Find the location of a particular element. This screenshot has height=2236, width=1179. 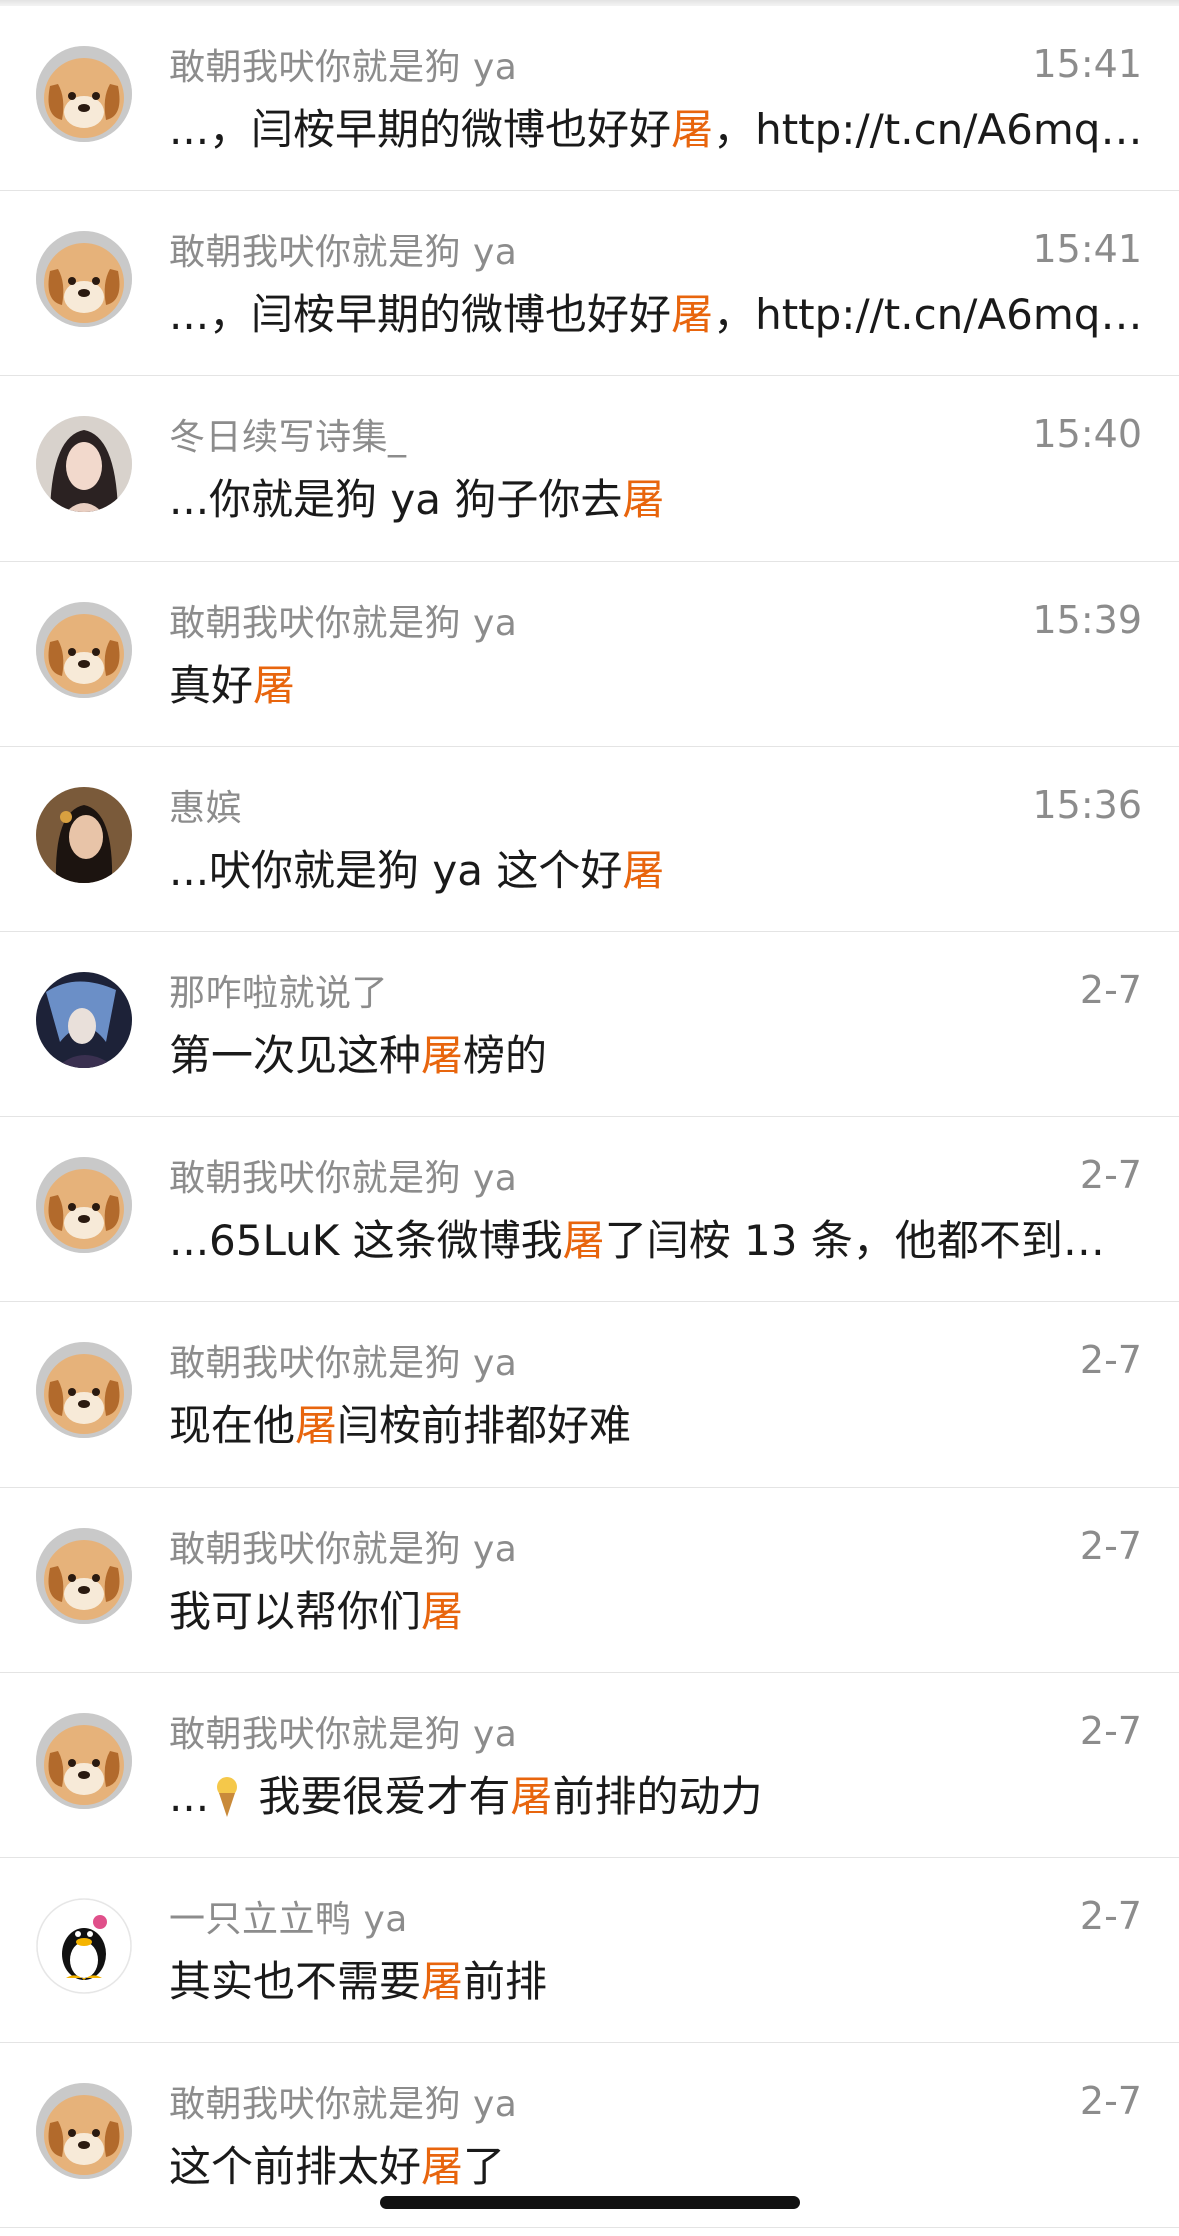

message-text-before: 我可以帮你们 is located at coordinates (295, 1611).